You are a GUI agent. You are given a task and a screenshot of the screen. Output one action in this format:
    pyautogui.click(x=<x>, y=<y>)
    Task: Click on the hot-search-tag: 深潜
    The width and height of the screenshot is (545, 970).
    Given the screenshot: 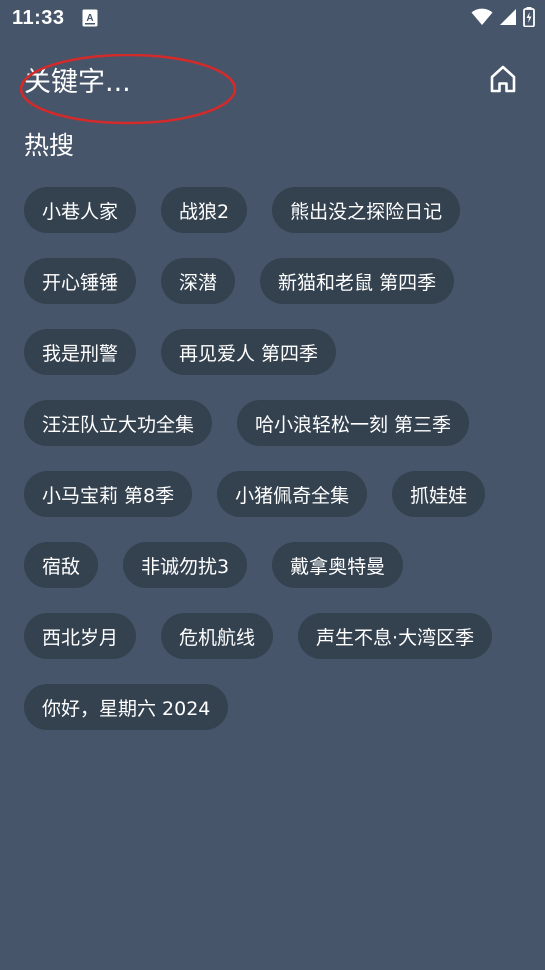 What is the action you would take?
    pyautogui.click(x=198, y=281)
    